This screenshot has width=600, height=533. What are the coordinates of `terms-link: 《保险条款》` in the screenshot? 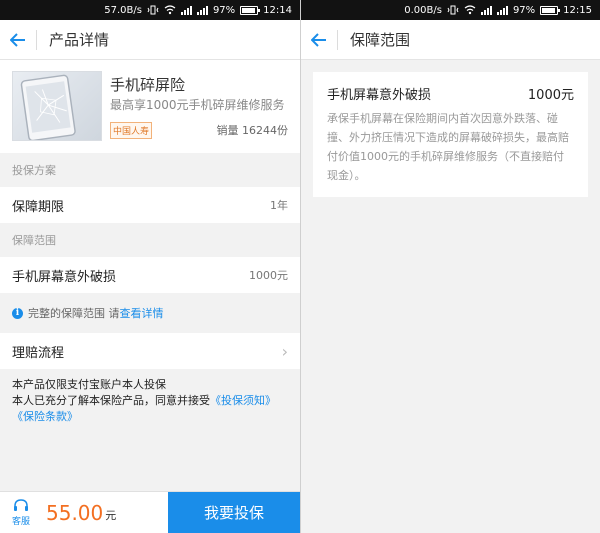 It's located at (45, 416).